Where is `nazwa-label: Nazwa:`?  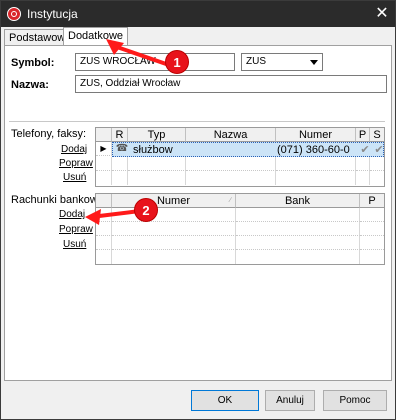
nazwa-label: Nazwa: is located at coordinates (30, 85).